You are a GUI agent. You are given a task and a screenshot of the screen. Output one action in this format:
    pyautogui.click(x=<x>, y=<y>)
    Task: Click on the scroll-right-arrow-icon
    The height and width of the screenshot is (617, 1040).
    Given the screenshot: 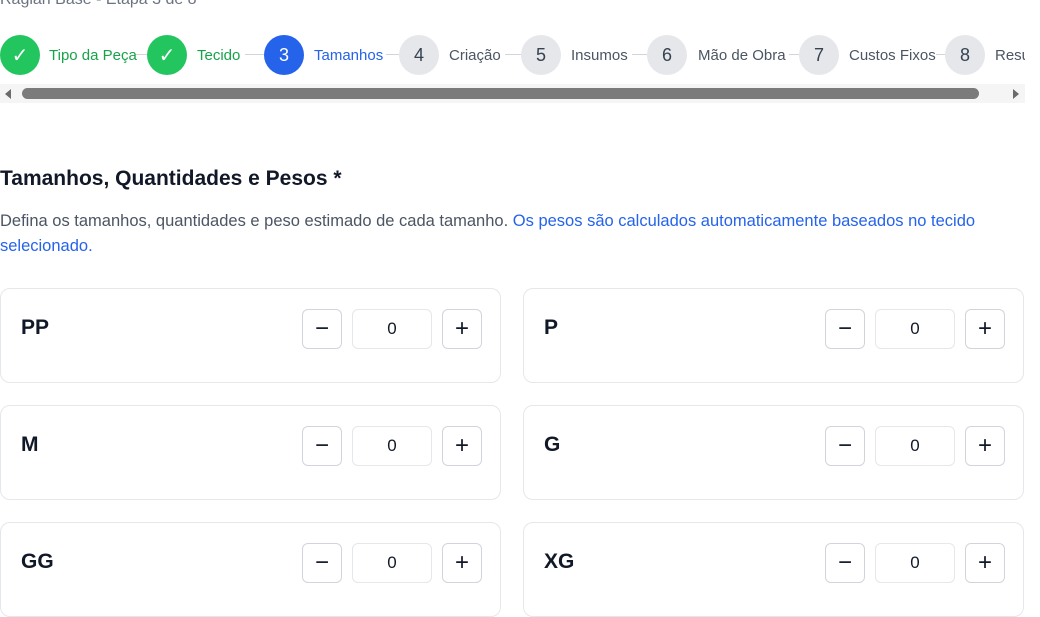 What is the action you would take?
    pyautogui.click(x=1016, y=94)
    